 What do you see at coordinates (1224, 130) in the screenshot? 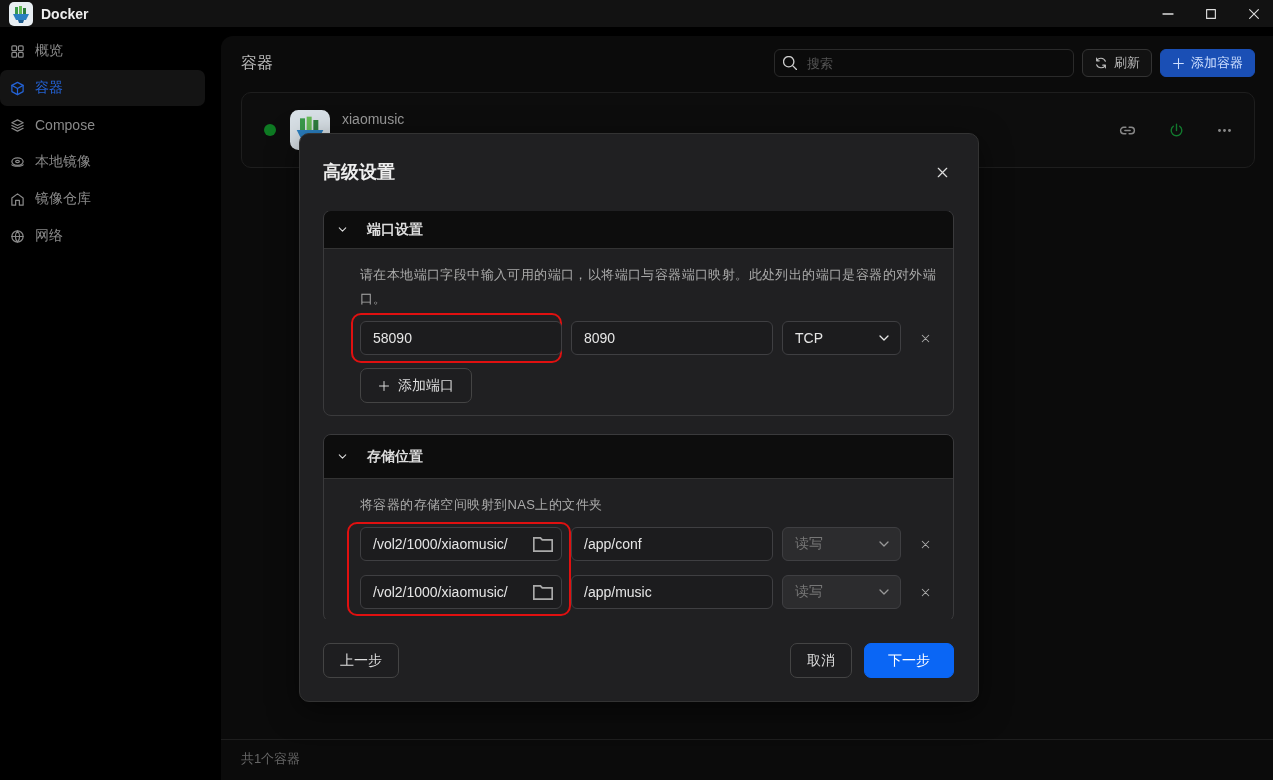
I see `more-icon` at bounding box center [1224, 130].